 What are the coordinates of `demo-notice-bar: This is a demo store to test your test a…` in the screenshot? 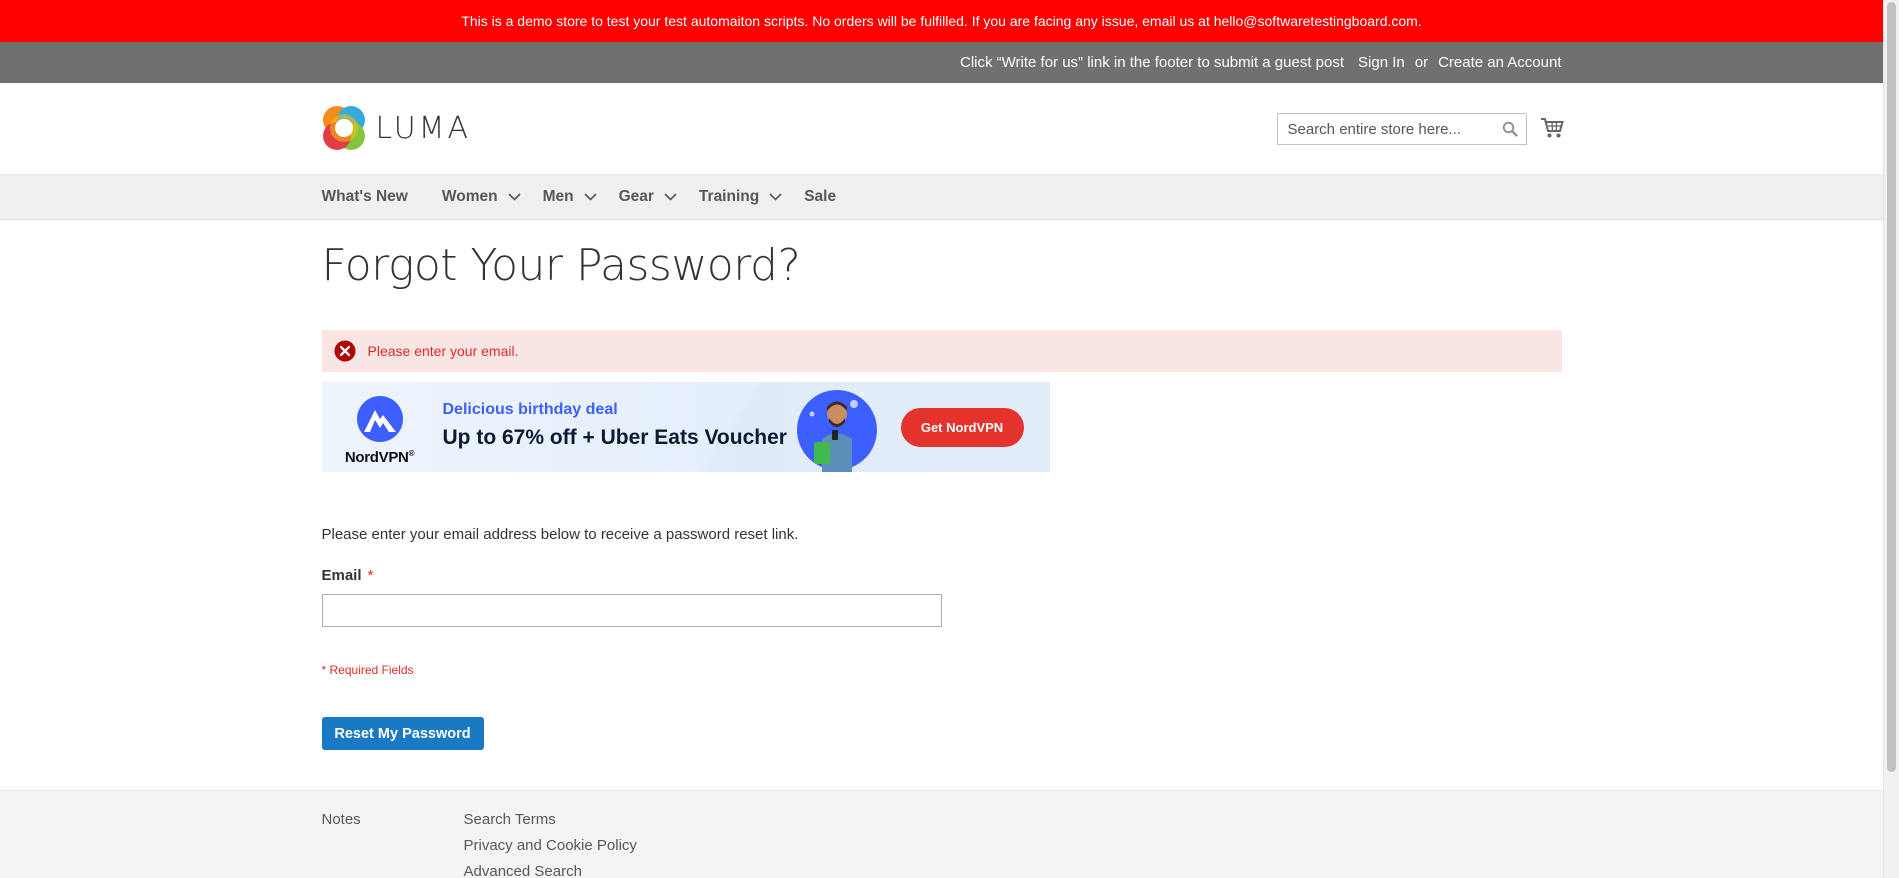 It's located at (941, 21).